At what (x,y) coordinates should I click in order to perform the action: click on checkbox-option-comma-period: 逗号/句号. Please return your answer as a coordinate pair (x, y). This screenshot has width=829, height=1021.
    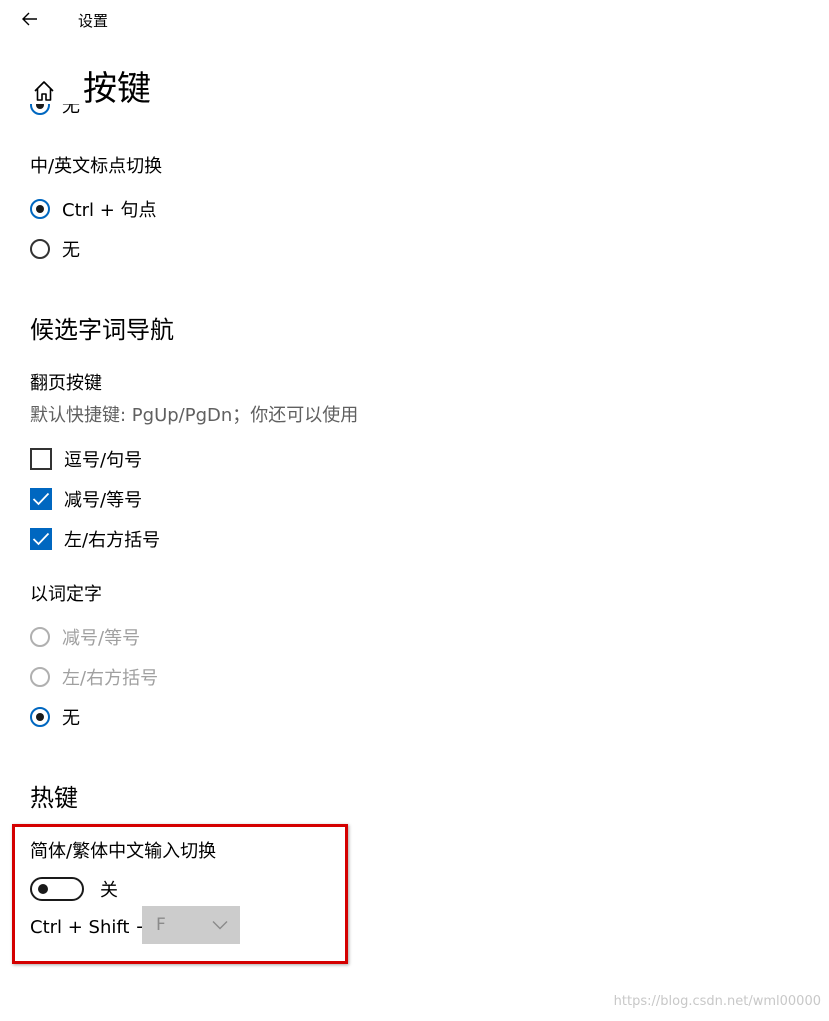
    Looking at the image, I should click on (86, 459).